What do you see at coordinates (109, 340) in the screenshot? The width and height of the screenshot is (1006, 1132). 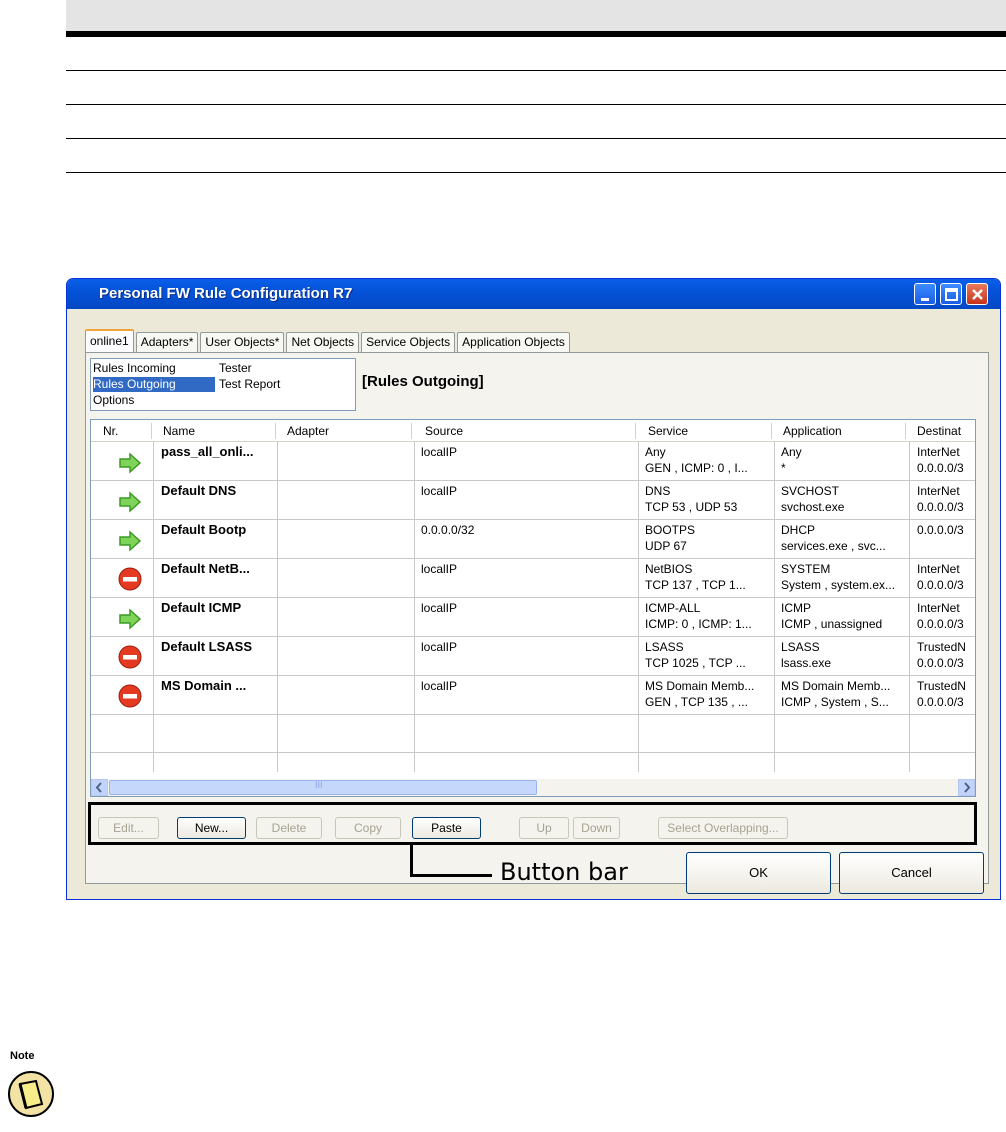 I see `tab-online1: online1` at bounding box center [109, 340].